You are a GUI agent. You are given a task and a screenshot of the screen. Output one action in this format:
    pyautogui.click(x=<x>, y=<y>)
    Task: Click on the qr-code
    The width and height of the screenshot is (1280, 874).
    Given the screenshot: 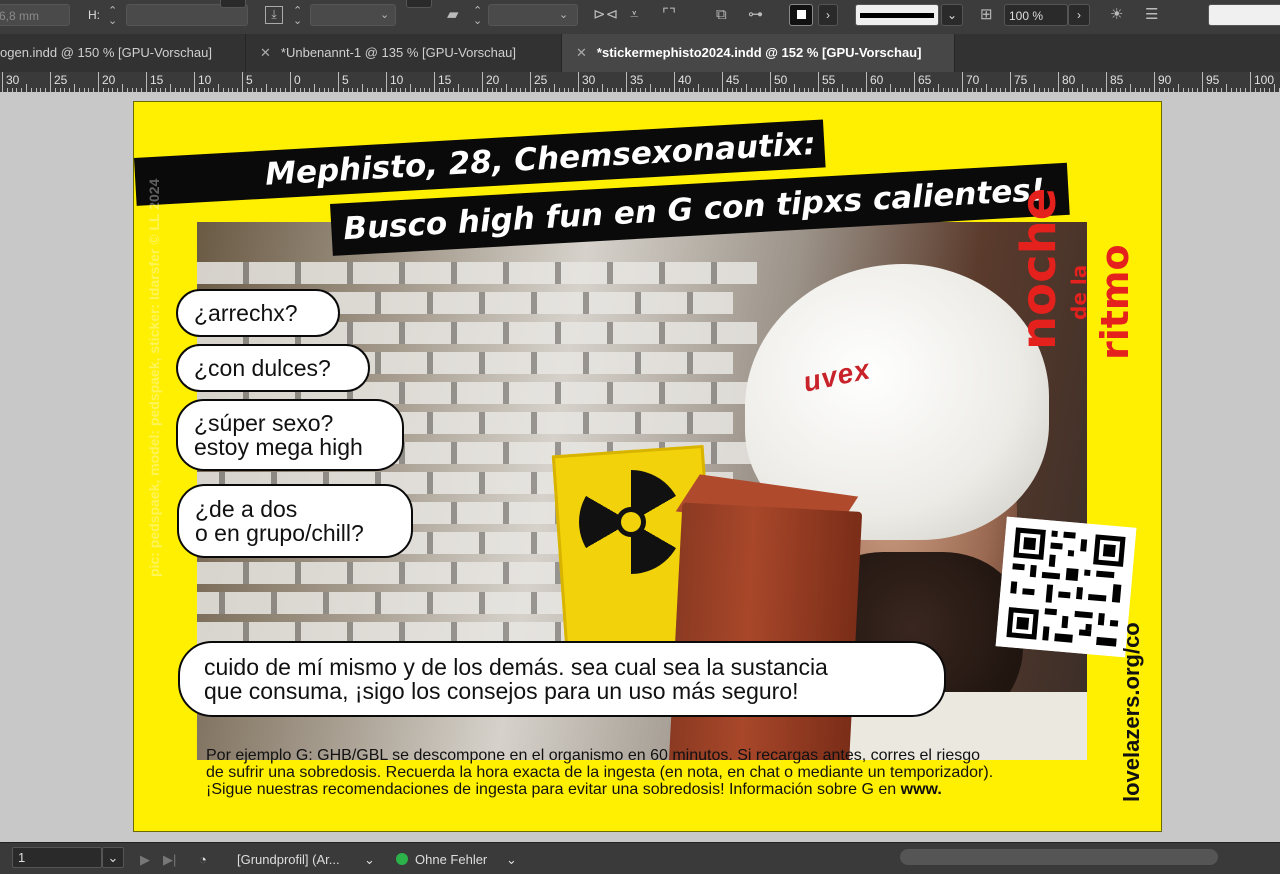 What is the action you would take?
    pyautogui.click(x=1066, y=587)
    